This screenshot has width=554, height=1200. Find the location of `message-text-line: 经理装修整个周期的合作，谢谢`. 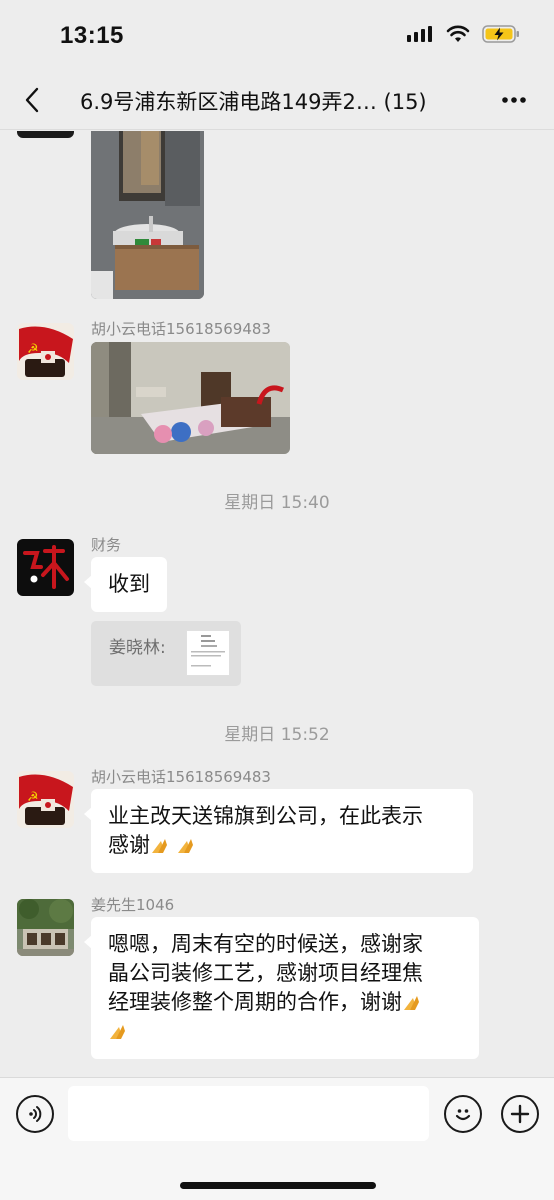

message-text-line: 经理装修整个周期的合作，谢谢 is located at coordinates (285, 1002).